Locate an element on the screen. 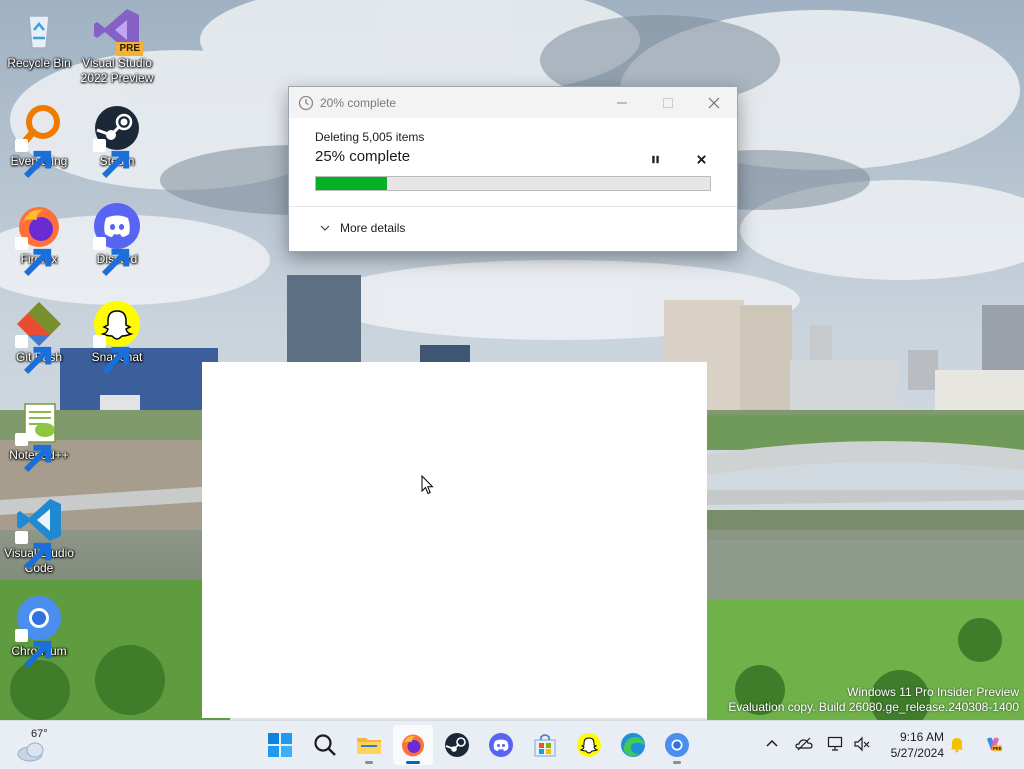 Image resolution: width=1024 pixels, height=769 pixels. more-details-button: More details is located at coordinates (362, 228).